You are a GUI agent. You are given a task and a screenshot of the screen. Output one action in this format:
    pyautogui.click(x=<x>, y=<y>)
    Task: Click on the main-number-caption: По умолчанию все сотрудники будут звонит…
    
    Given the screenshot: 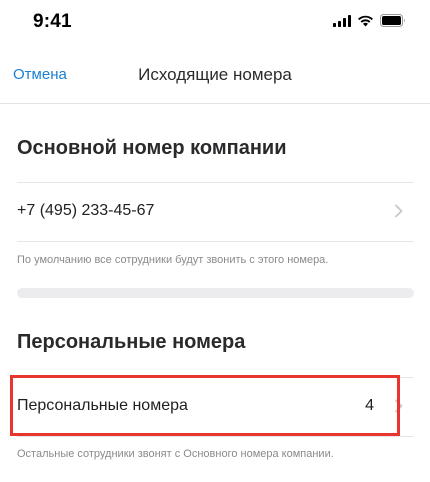 What is the action you would take?
    pyautogui.click(x=173, y=260)
    